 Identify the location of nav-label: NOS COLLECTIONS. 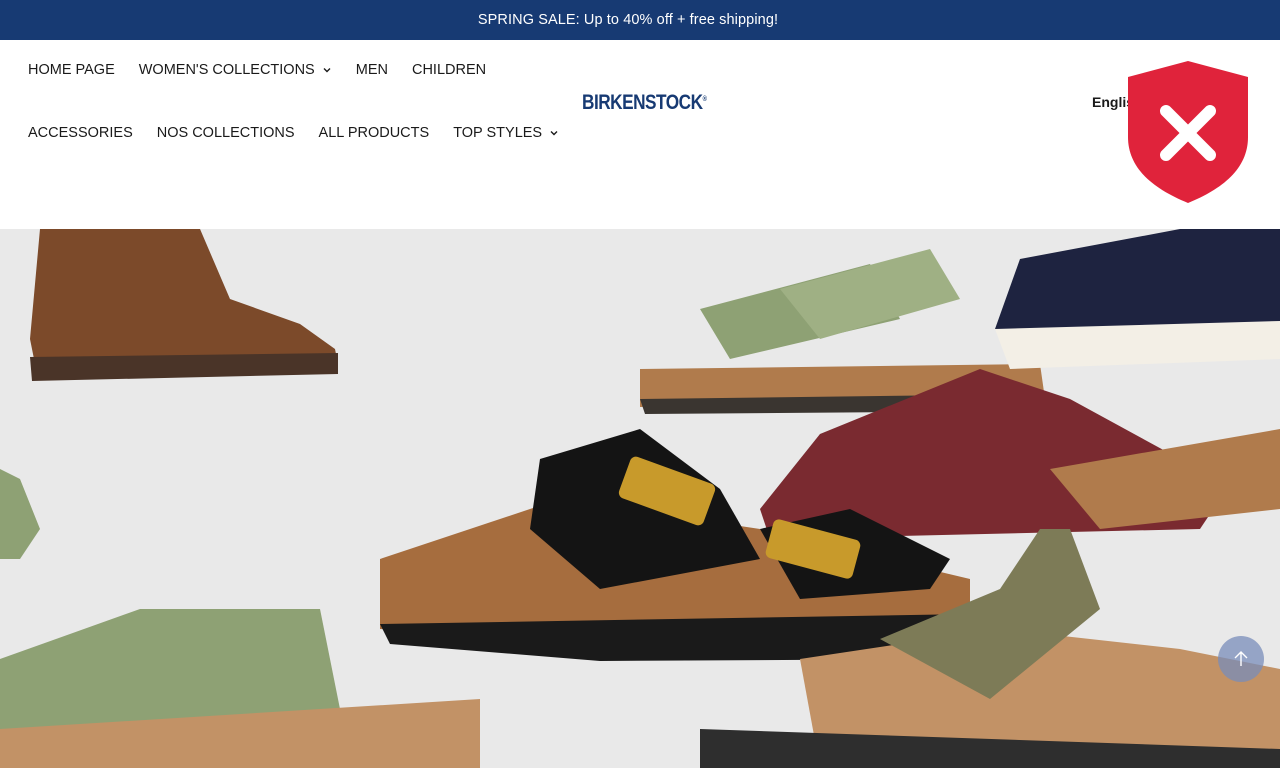
(225, 133).